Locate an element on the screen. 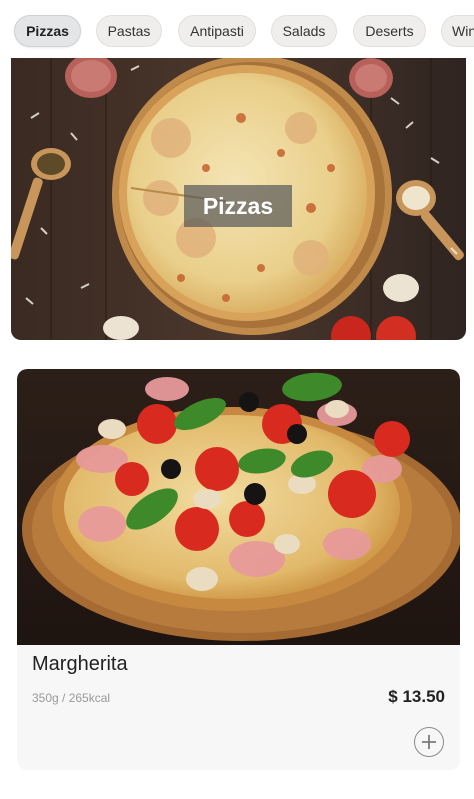 The width and height of the screenshot is (474, 799). tab-salads: Salads is located at coordinates (304, 31).